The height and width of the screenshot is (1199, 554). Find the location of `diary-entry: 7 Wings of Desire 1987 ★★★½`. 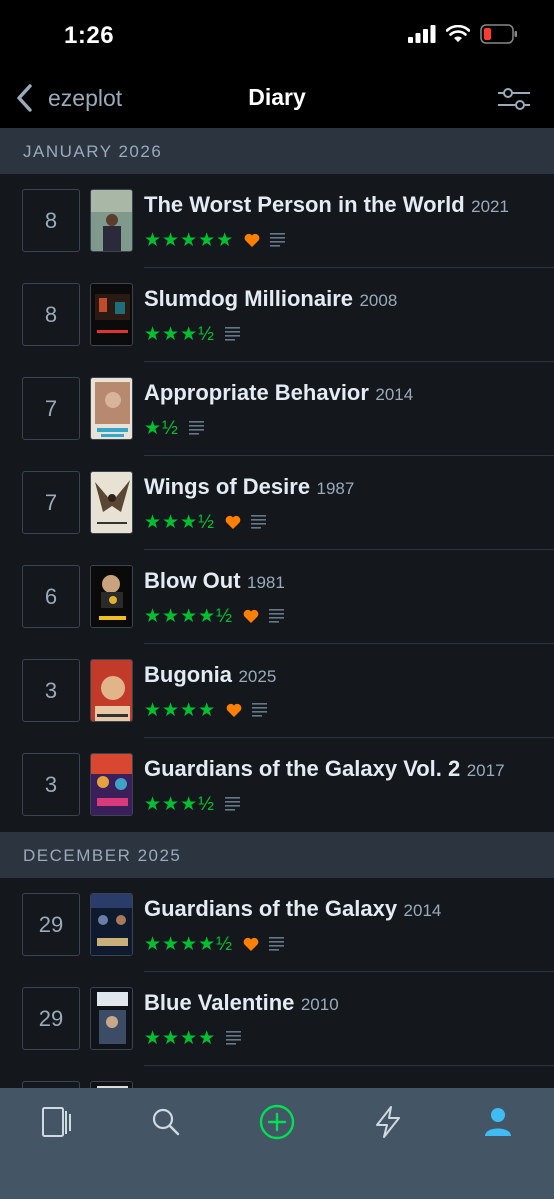

diary-entry: 7 Wings of Desire 1987 ★★★½ is located at coordinates (277, 503).